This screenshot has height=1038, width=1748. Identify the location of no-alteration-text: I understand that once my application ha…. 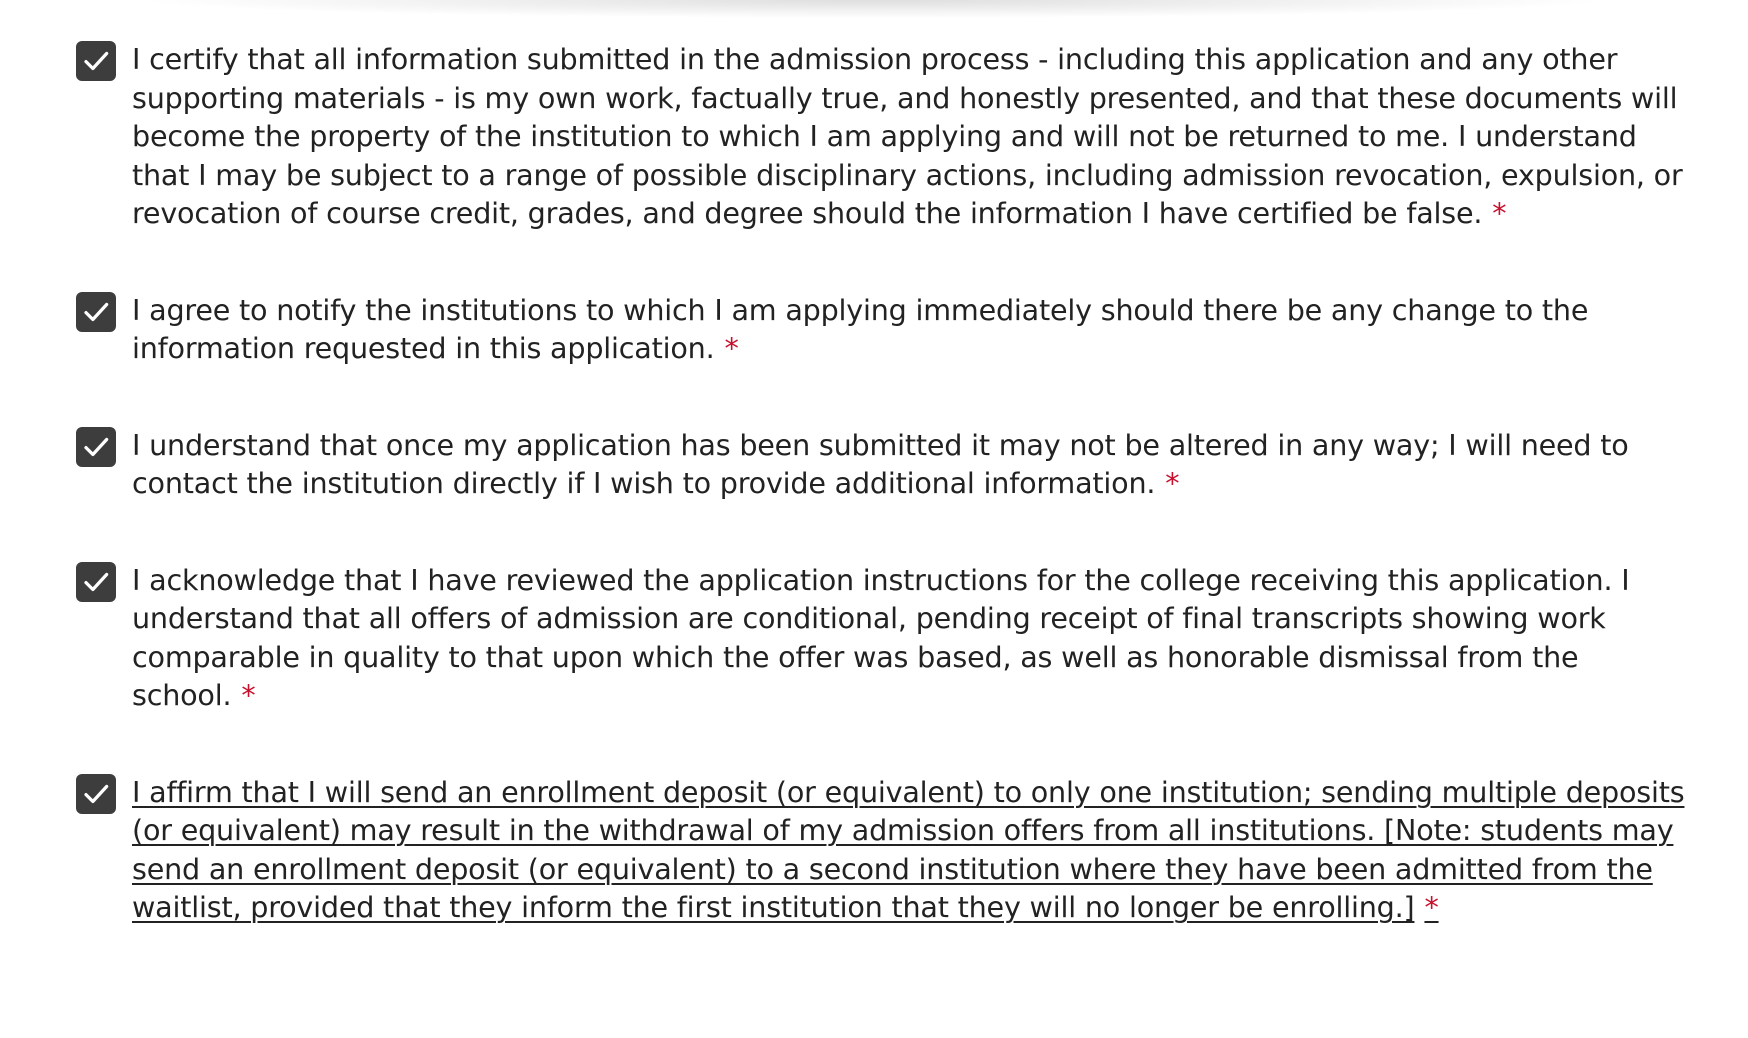
(880, 464).